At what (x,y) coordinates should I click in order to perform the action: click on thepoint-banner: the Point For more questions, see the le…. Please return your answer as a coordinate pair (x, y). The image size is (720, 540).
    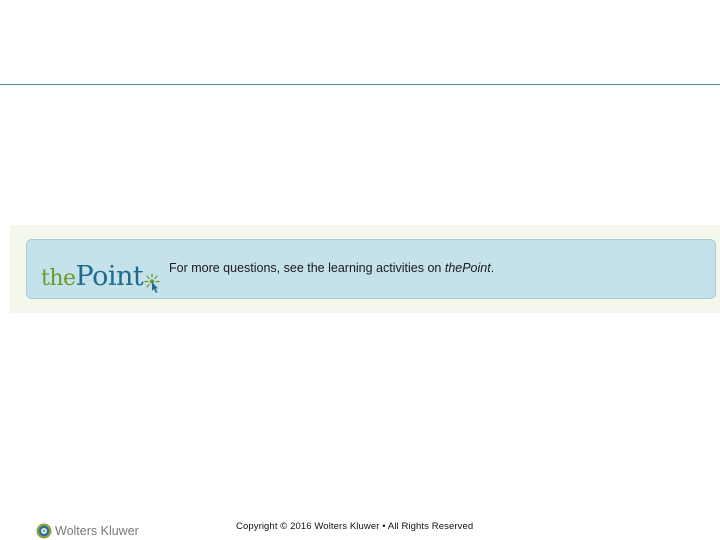
    Looking at the image, I should click on (371, 269).